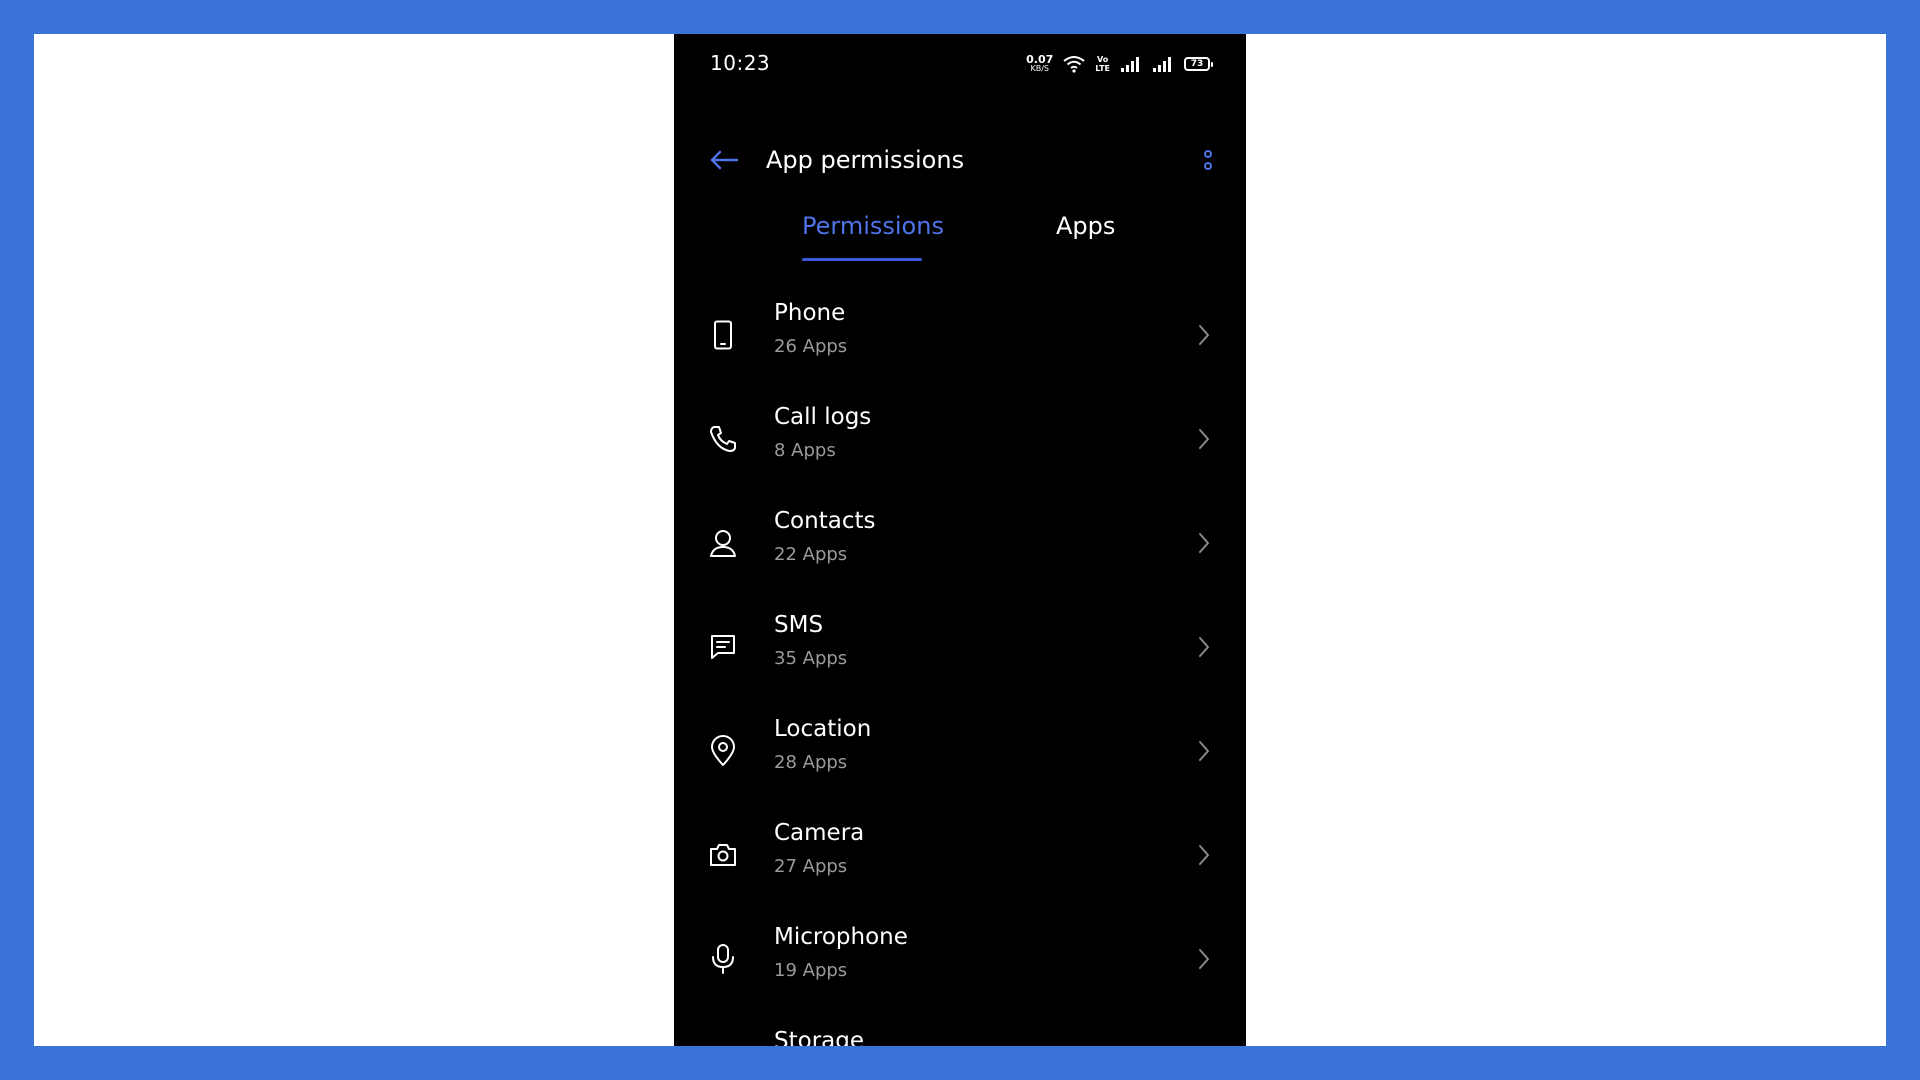 The image size is (1920, 1080). What do you see at coordinates (825, 521) in the screenshot?
I see `permission-title: Contacts` at bounding box center [825, 521].